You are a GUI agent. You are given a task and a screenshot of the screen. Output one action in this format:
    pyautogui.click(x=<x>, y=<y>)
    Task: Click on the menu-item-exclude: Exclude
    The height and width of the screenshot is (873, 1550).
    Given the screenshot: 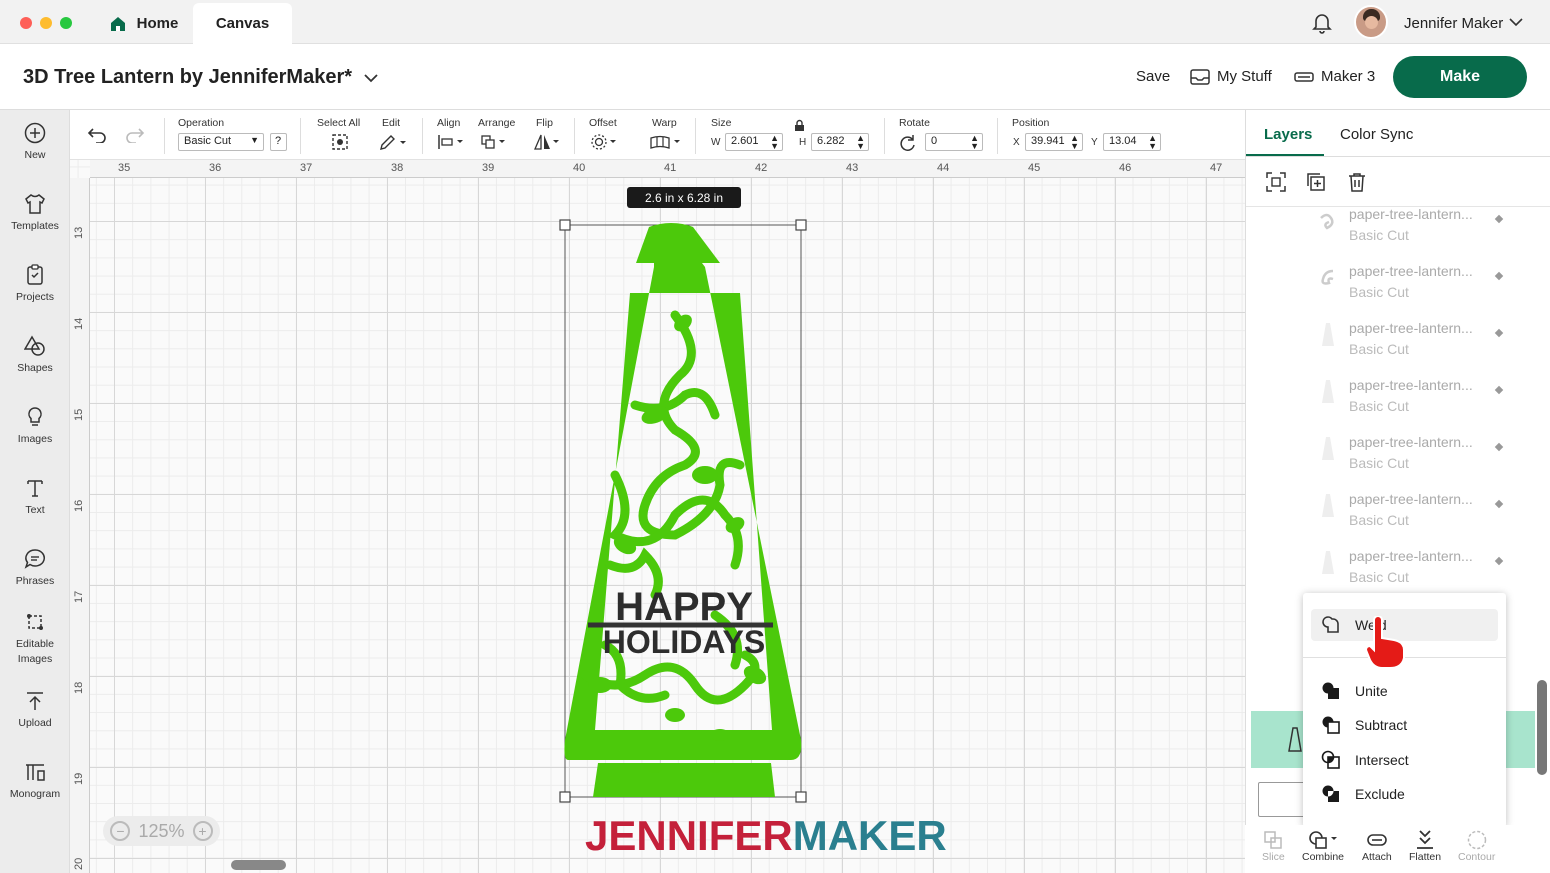 What is the action you would take?
    pyautogui.click(x=1404, y=794)
    